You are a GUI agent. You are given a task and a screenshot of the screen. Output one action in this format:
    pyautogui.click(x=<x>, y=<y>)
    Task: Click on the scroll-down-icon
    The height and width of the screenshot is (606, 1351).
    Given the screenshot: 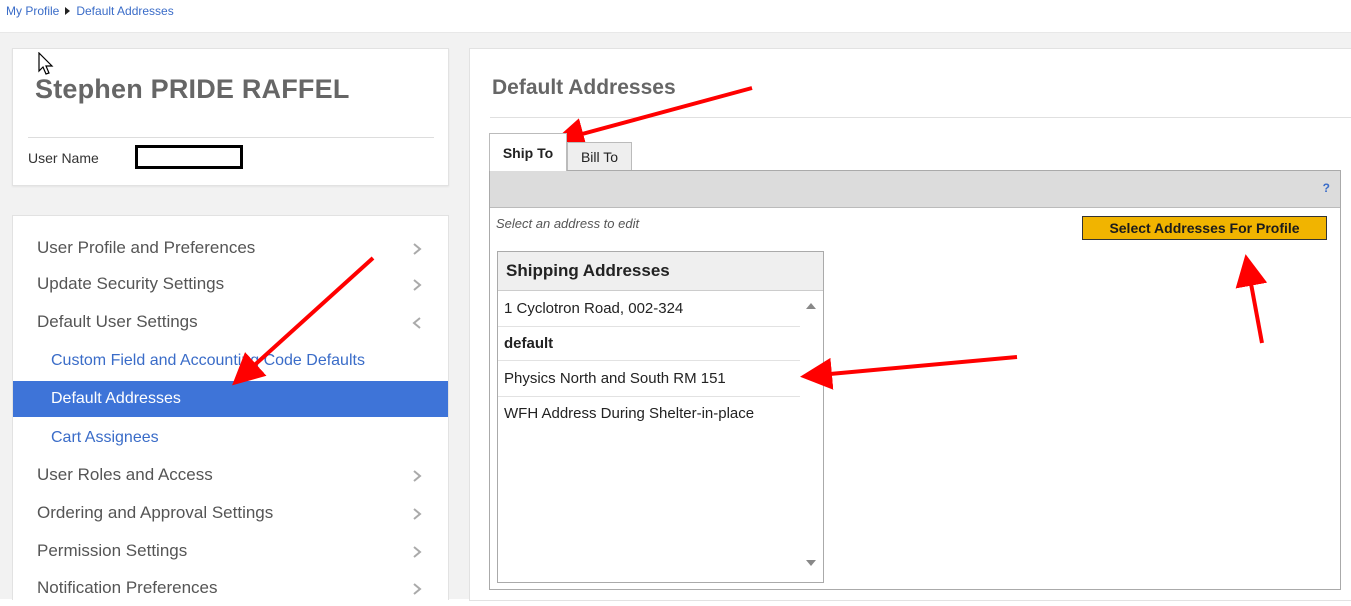 What is the action you would take?
    pyautogui.click(x=811, y=563)
    